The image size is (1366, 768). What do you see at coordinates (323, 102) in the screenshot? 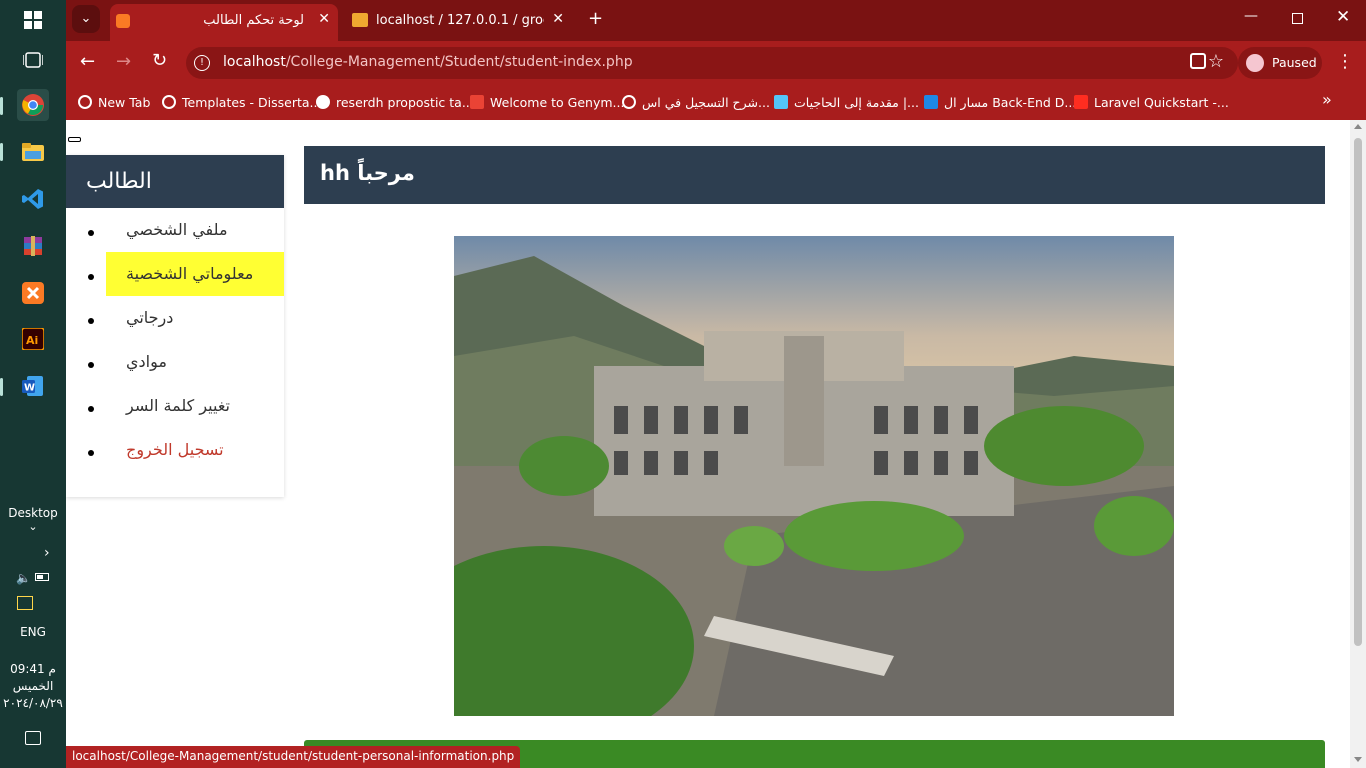
I see `google-icon` at bounding box center [323, 102].